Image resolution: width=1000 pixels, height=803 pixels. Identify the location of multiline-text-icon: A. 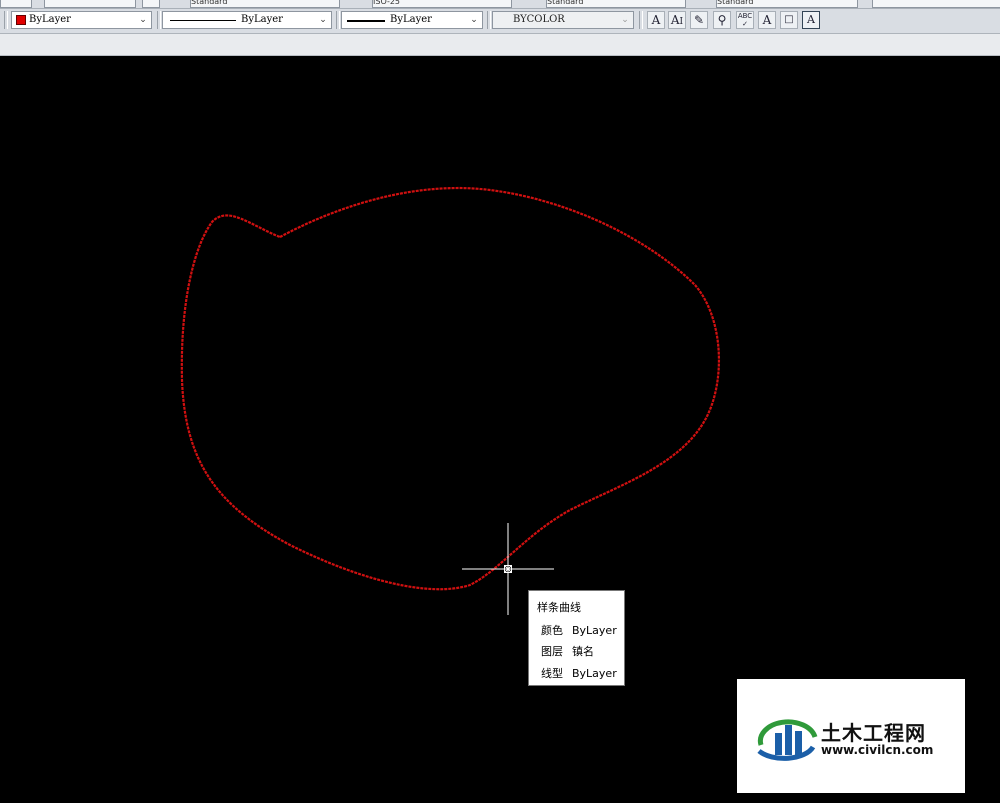
(656, 20).